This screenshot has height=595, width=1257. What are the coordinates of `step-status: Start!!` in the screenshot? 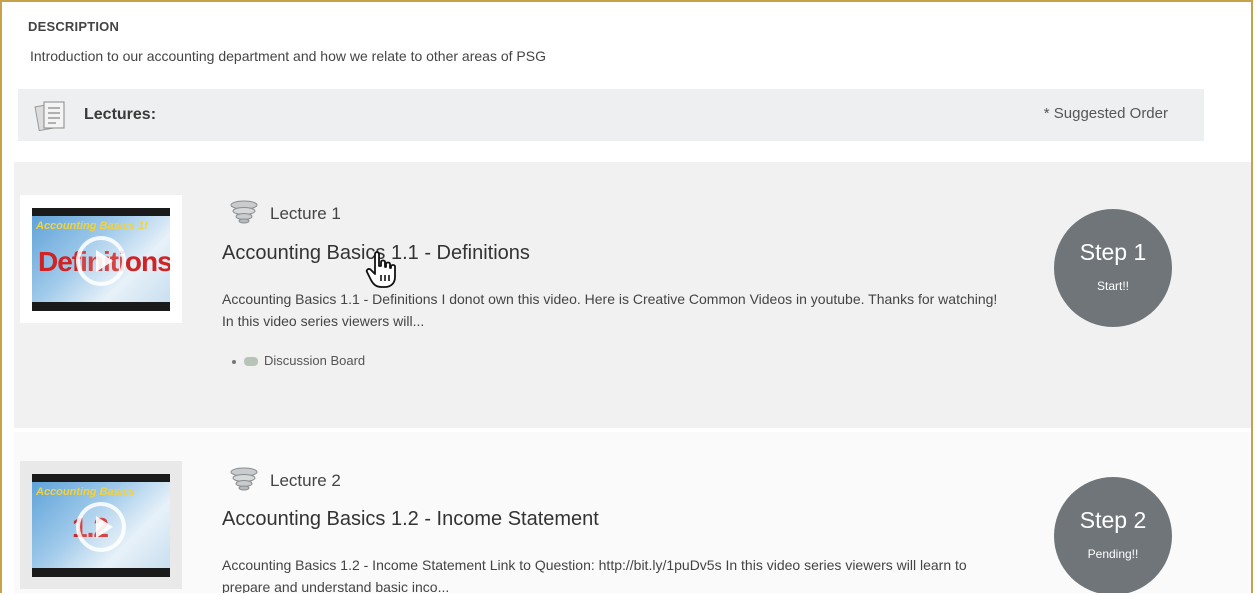 It's located at (1112, 286).